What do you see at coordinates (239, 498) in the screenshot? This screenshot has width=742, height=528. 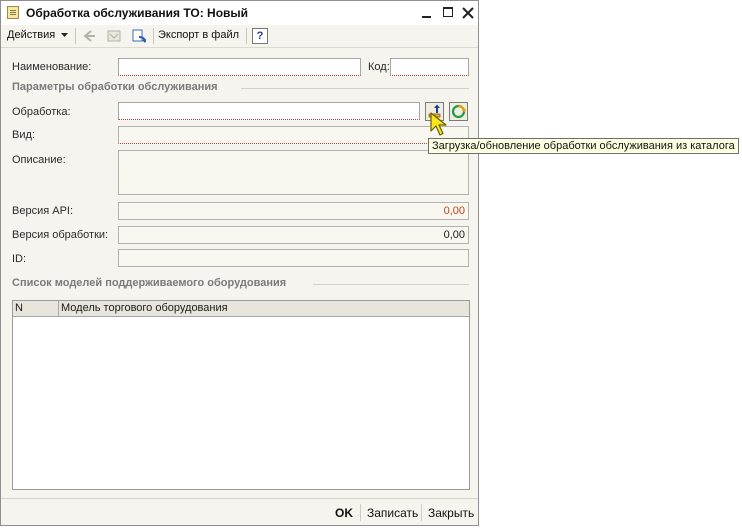 I see `footer-divider` at bounding box center [239, 498].